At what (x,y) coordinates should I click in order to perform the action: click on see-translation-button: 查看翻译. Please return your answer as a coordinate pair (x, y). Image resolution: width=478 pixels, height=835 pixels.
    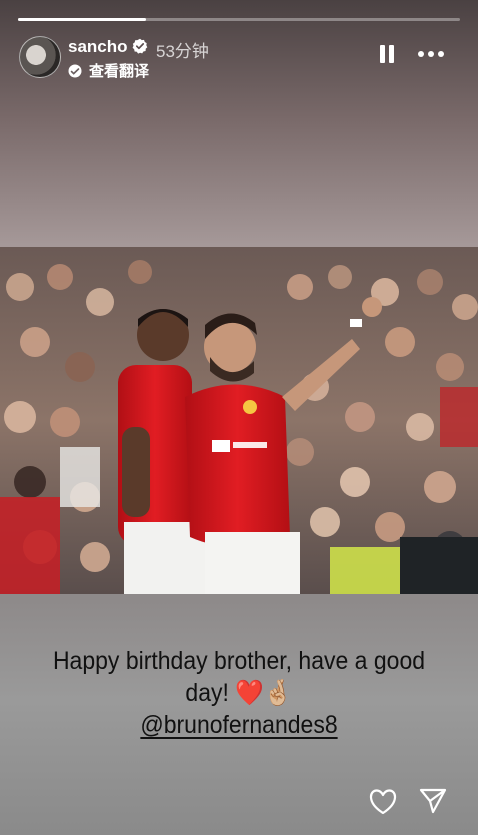
    Looking at the image, I should click on (108, 70).